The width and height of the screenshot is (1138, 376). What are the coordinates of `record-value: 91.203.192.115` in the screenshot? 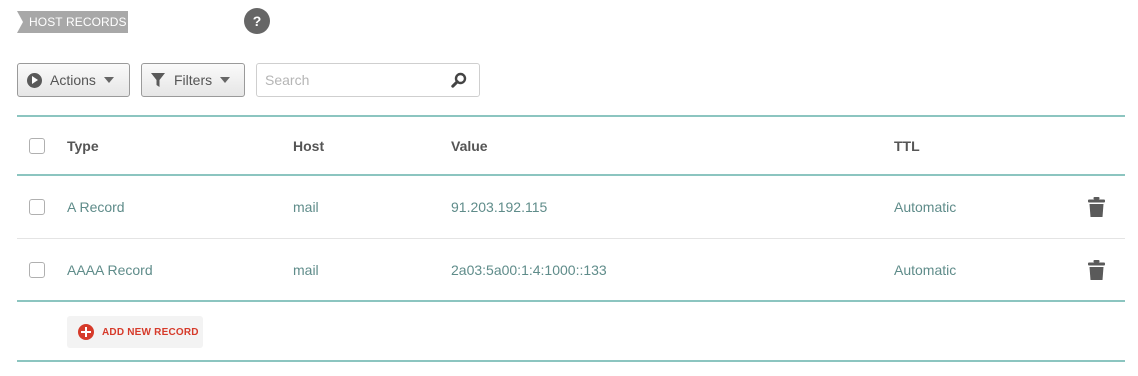 It's located at (499, 207).